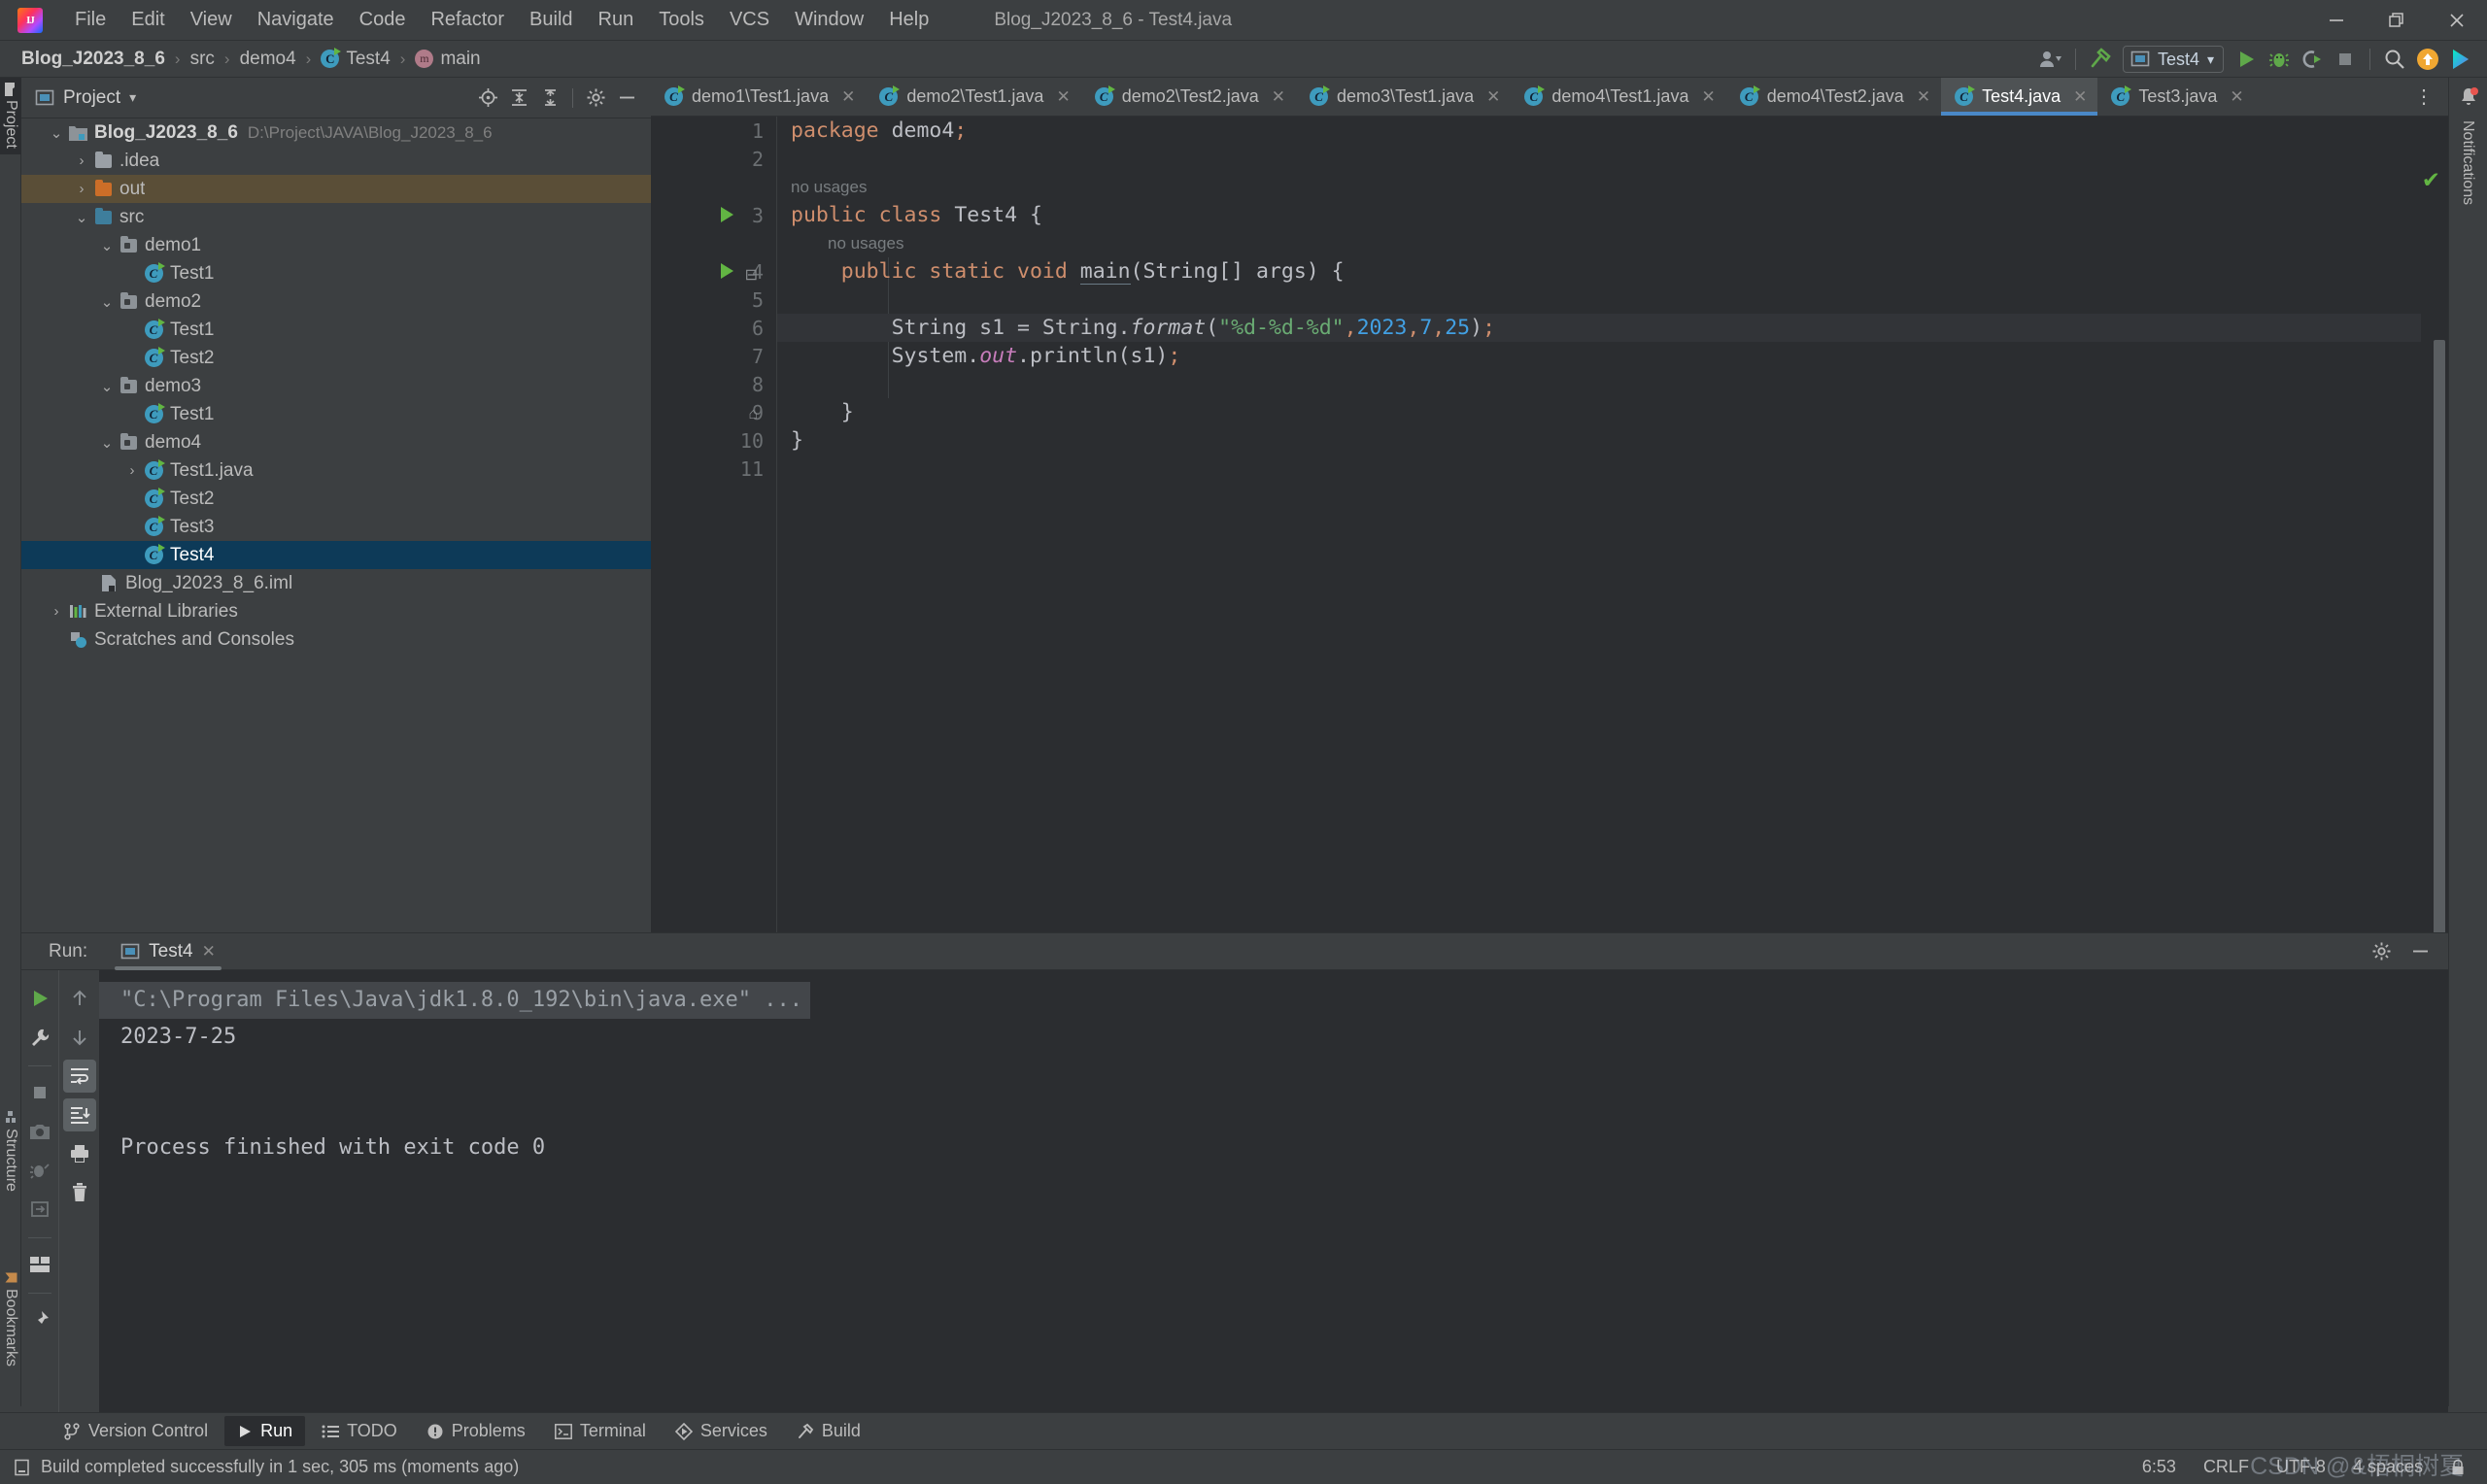  Describe the element at coordinates (2439, 675) in the screenshot. I see `editor-scrollbar-thumb` at that location.